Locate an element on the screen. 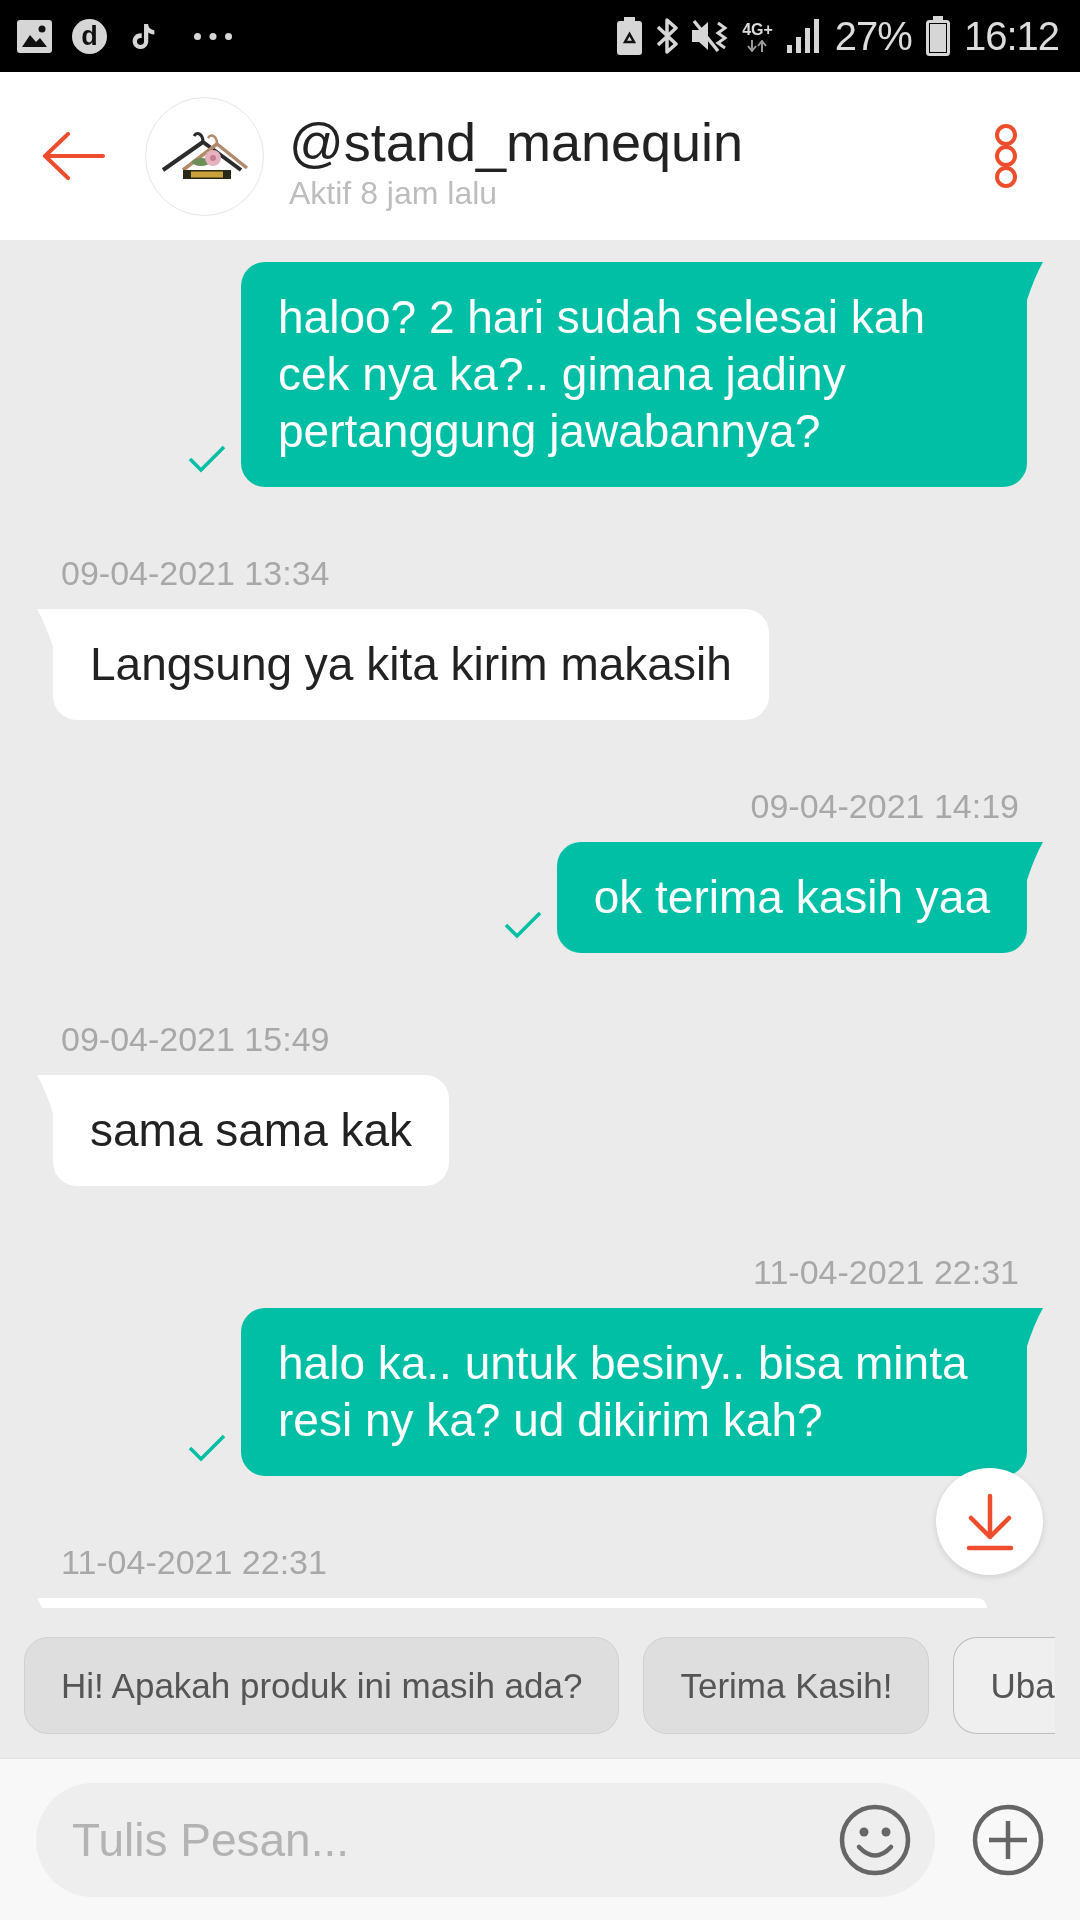 The image size is (1080, 1920). message-bubble: haloo? 2 hari sudah selesai kah cek nya ka?.. gimana jadiny pertanggung jawabannya? is located at coordinates (634, 374).